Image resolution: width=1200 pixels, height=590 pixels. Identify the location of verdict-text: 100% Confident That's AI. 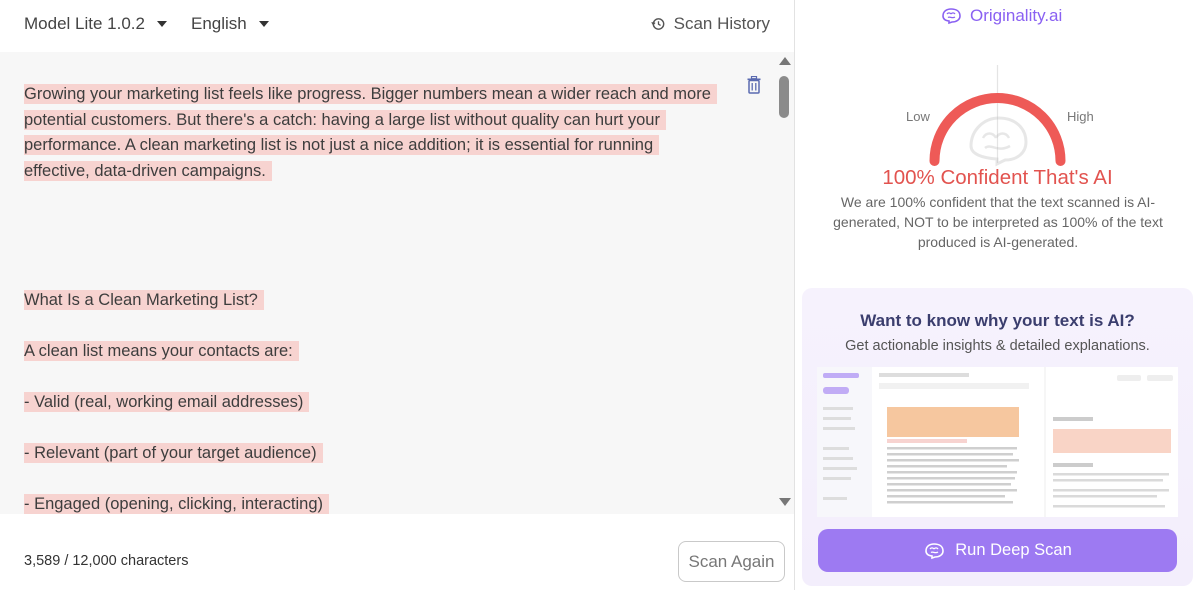
(997, 177).